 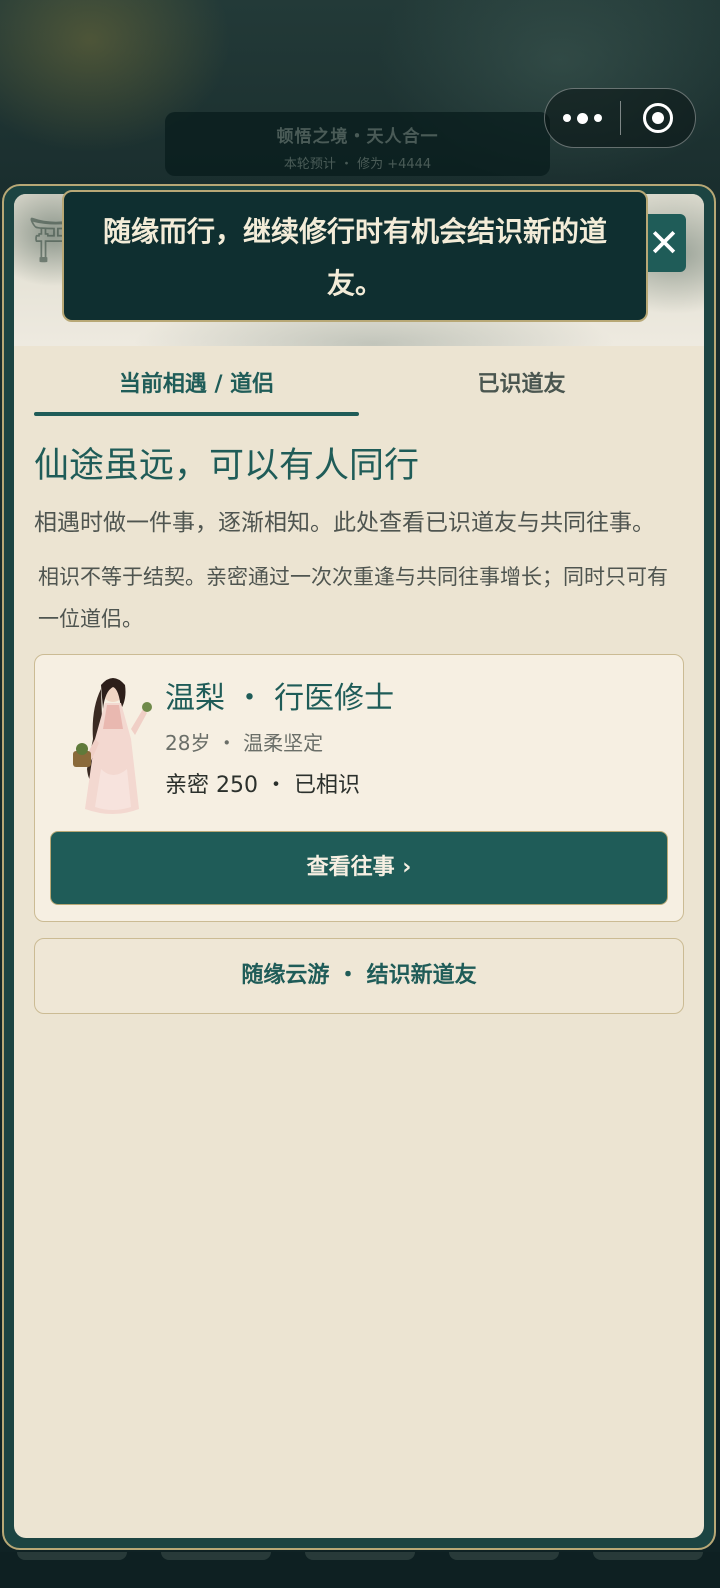 I want to click on companion-meta: 28岁 ・ 温柔坚定, so click(x=244, y=743).